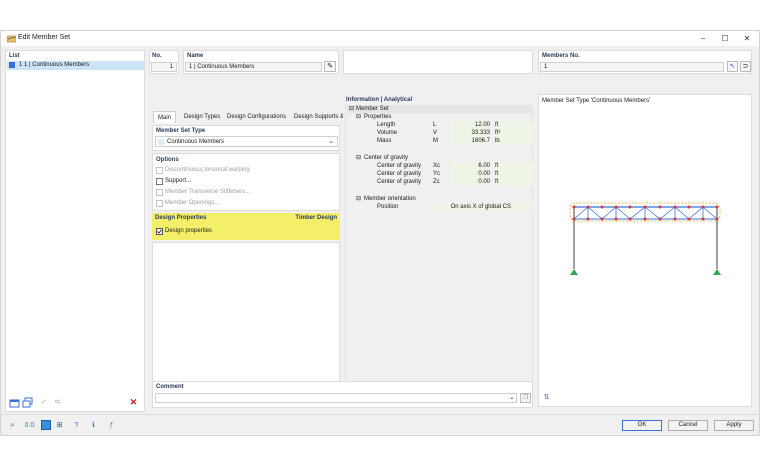 This screenshot has height=466, width=760. I want to click on cog-symbol: Yc, so click(437, 174).